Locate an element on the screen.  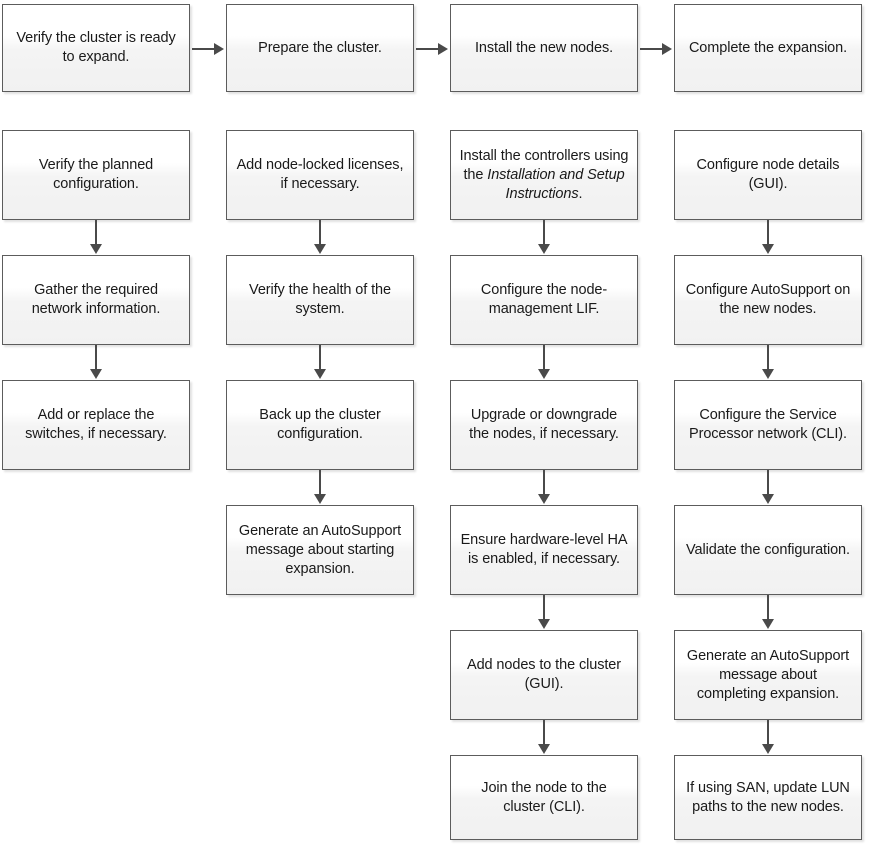
arrow-c2-s3-to-s4 is located at coordinates (322, 487).